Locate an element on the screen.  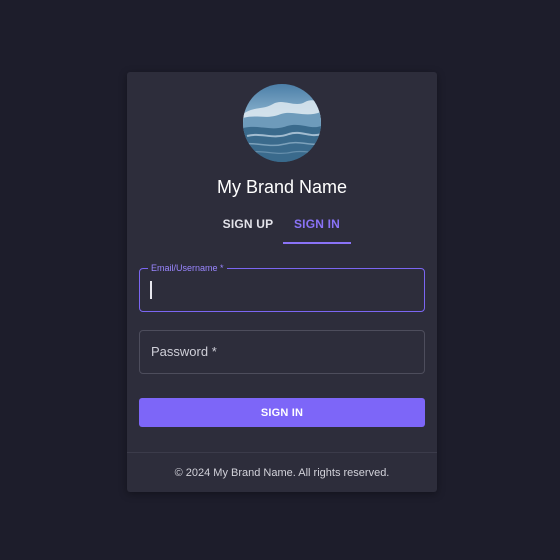
password-field: Password * is located at coordinates (282, 352).